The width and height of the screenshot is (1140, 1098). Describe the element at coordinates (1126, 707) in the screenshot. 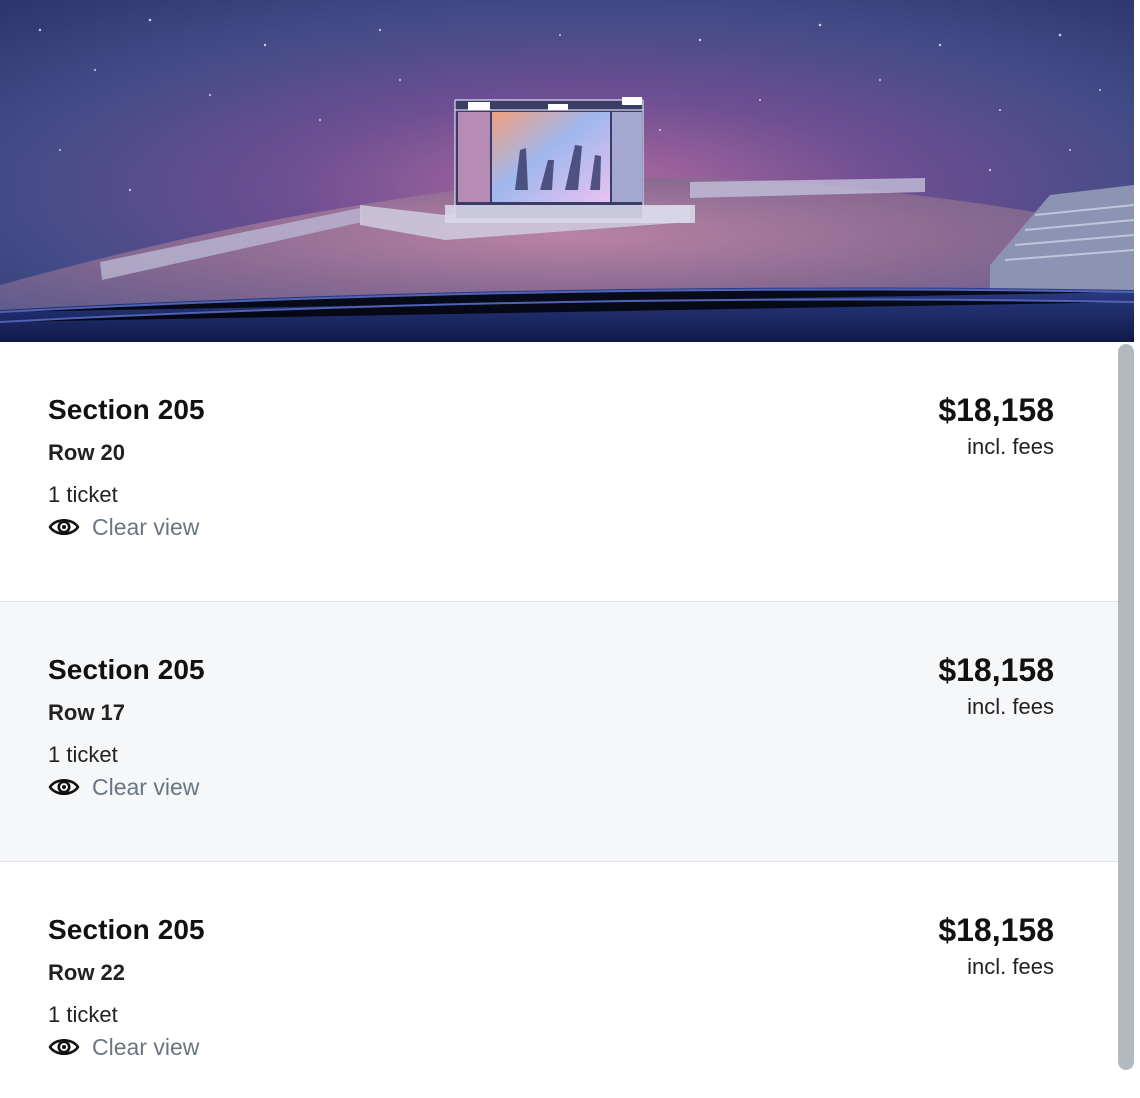

I see `scrollbar-thumb` at that location.